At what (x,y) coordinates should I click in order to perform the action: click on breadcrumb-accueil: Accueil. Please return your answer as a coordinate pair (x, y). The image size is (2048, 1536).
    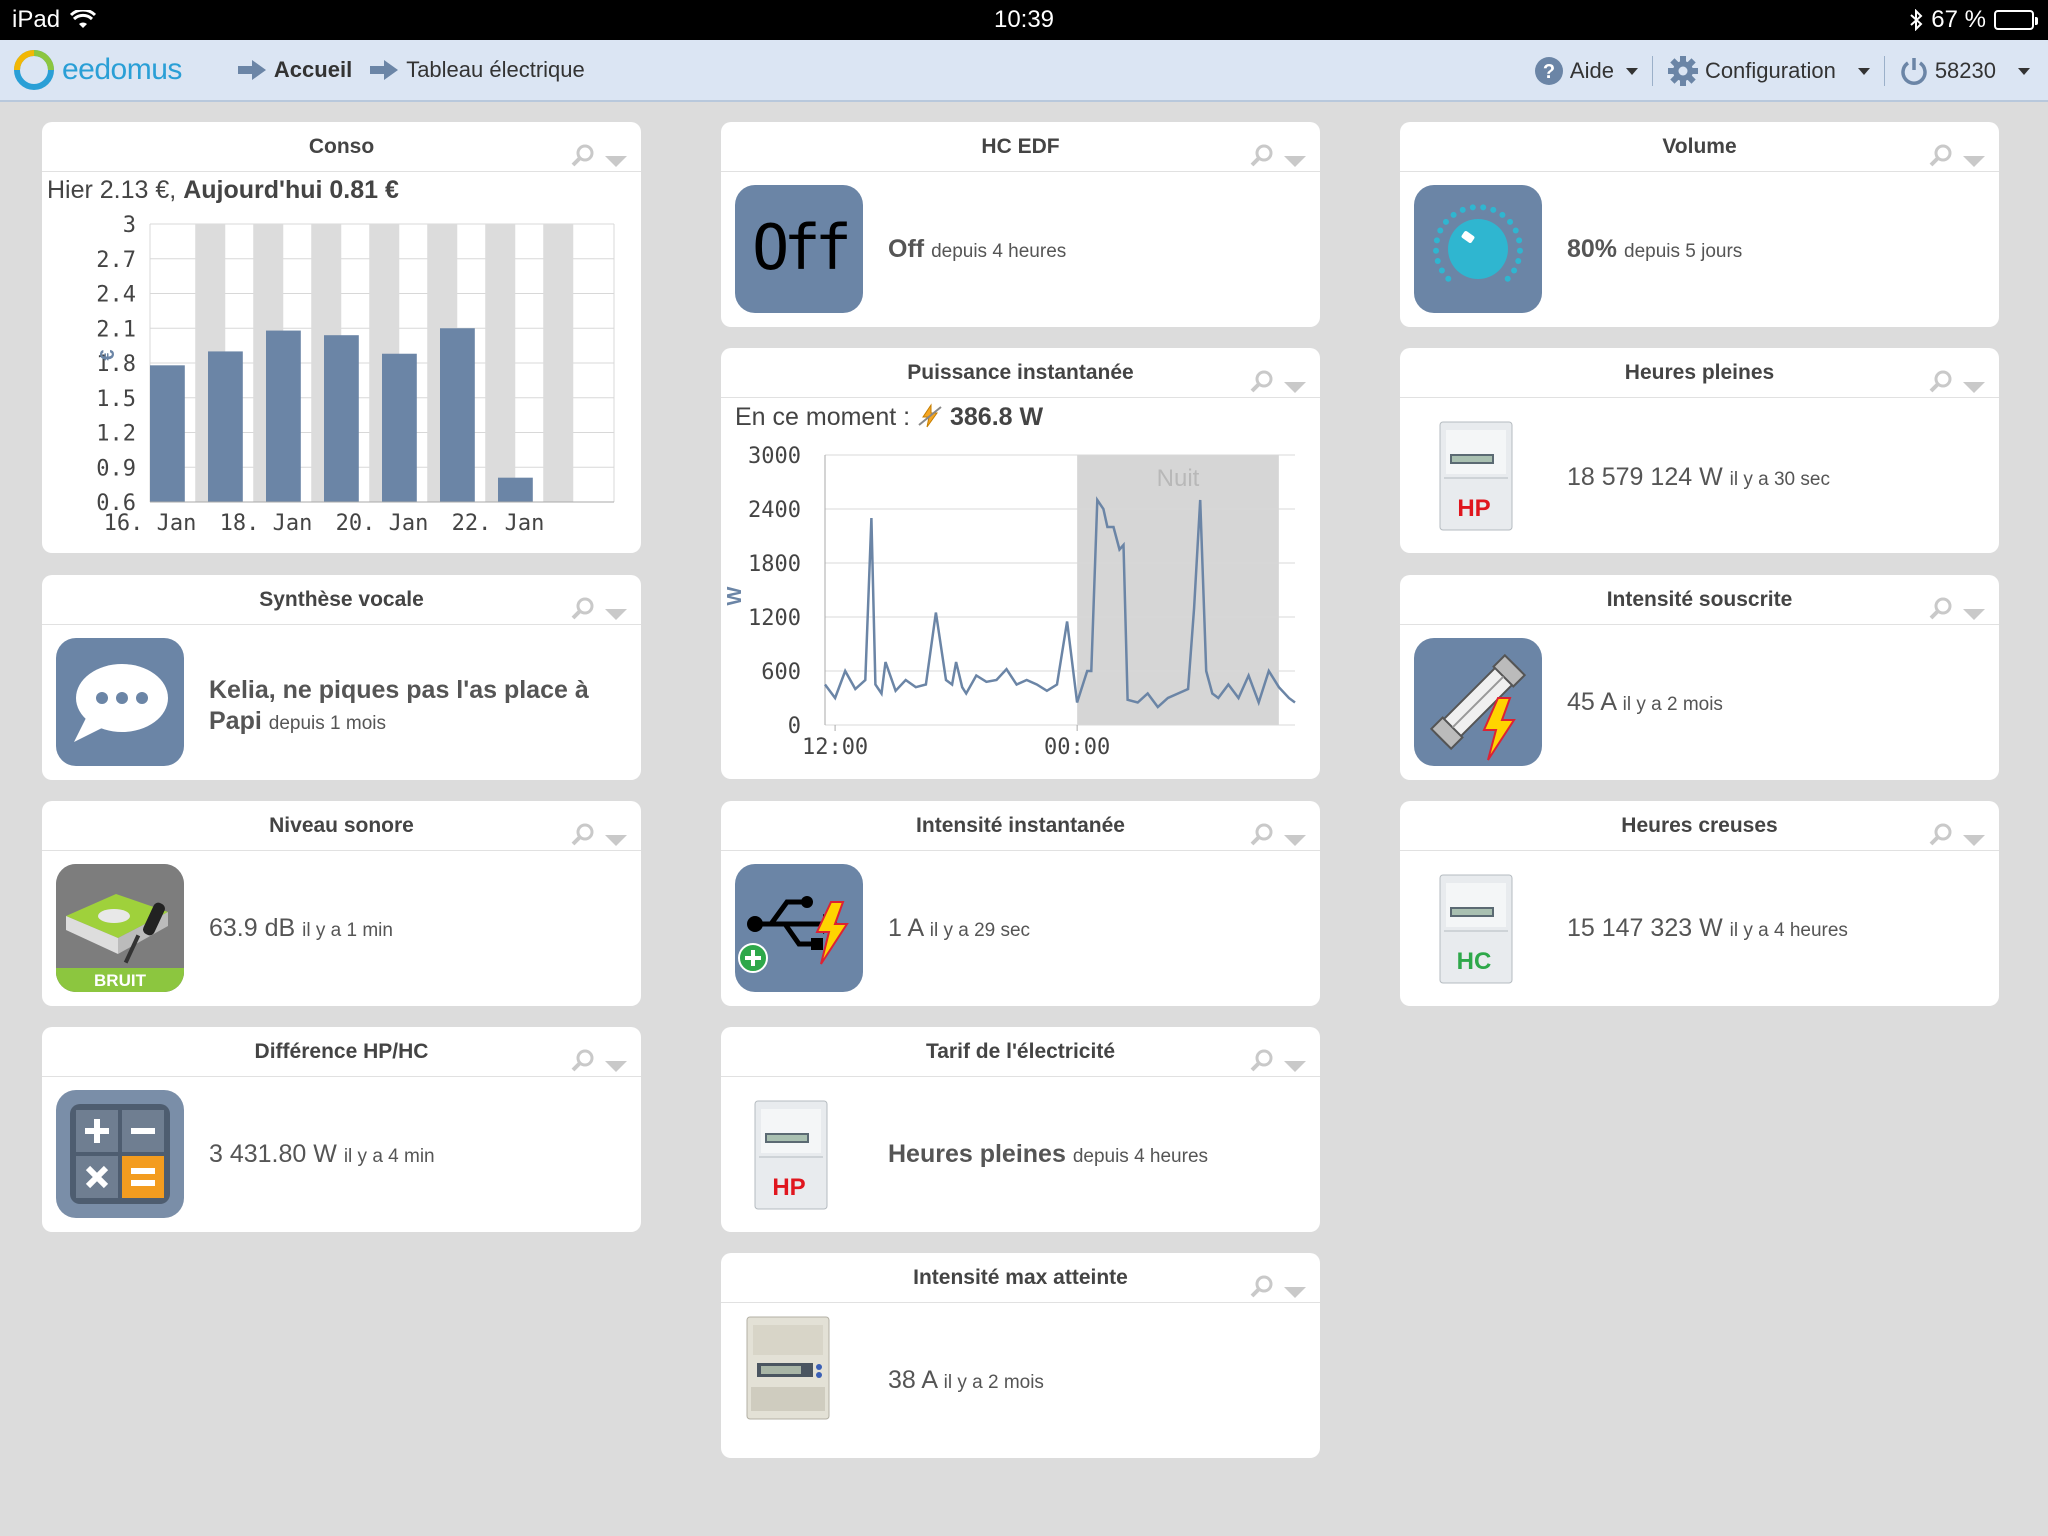
    Looking at the image, I should click on (295, 70).